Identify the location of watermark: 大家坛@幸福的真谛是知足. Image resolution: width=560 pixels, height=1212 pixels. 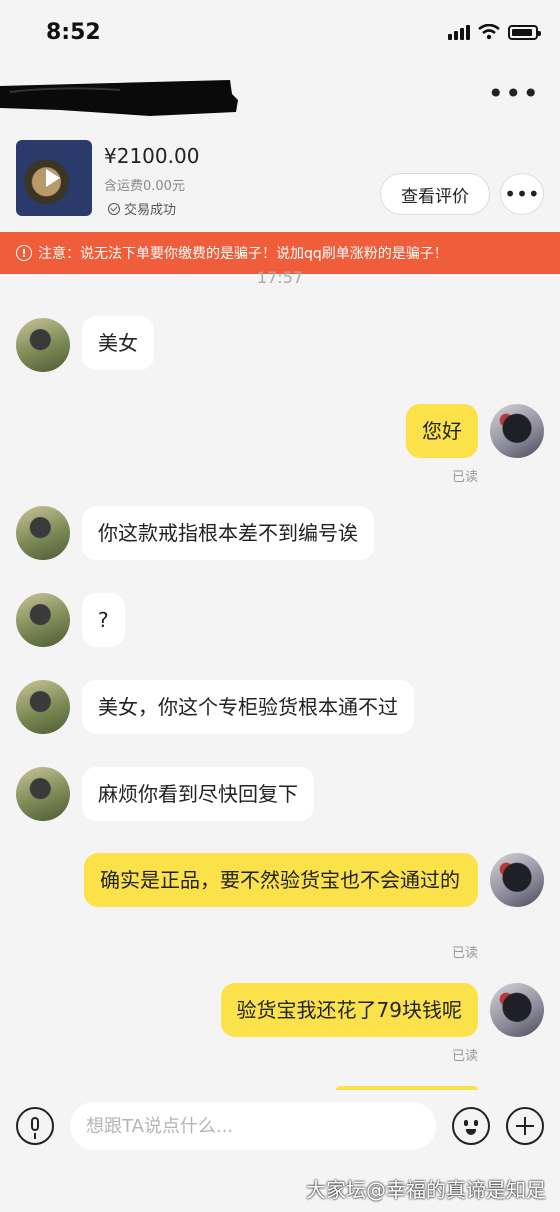
(426, 1190).